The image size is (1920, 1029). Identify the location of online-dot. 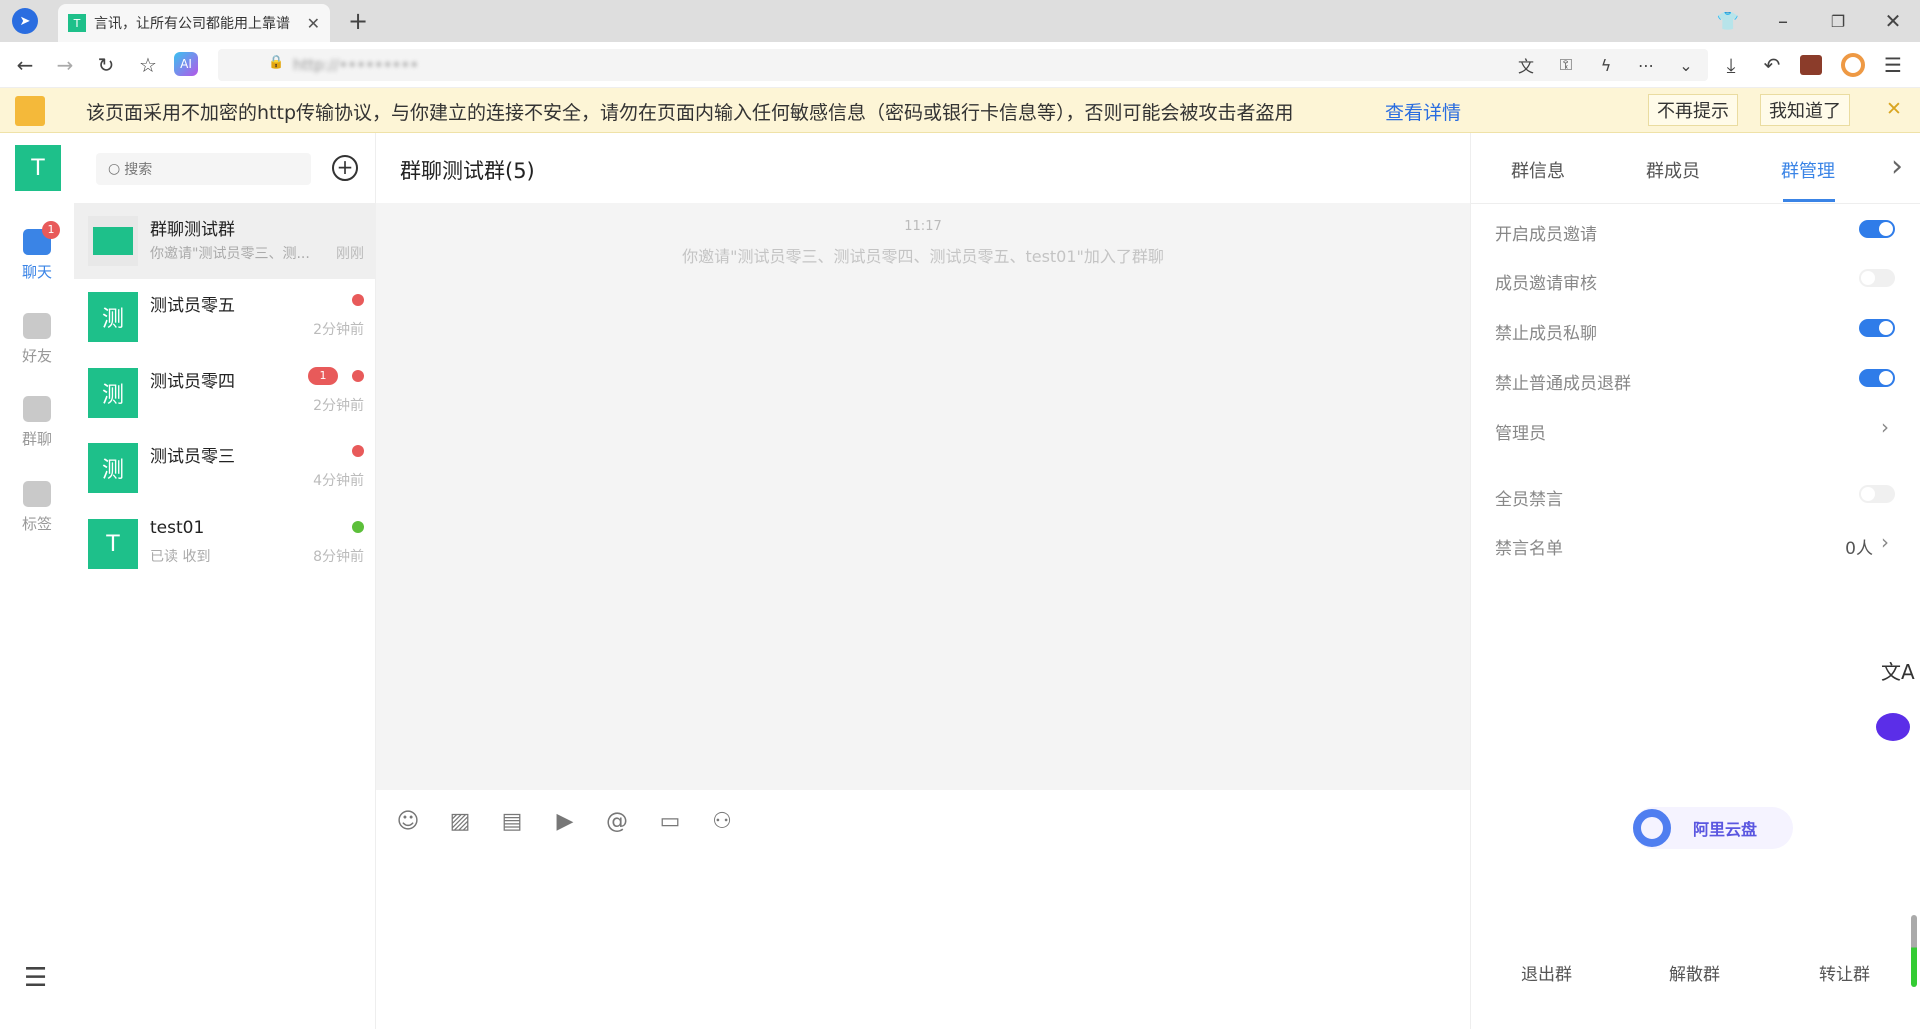
(358, 527).